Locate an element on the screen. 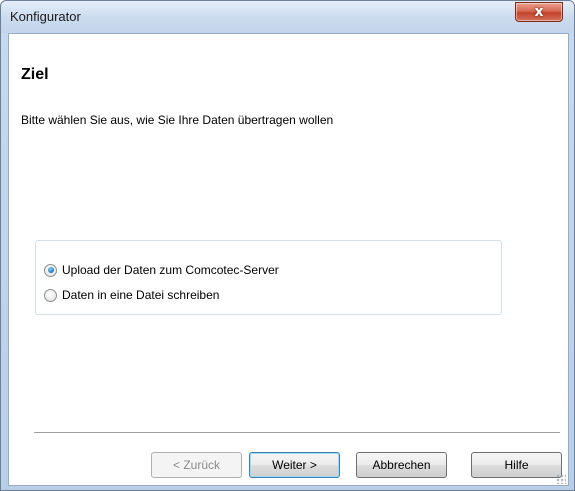 This screenshot has height=491, width=575. radio-button-unchecked is located at coordinates (50, 295).